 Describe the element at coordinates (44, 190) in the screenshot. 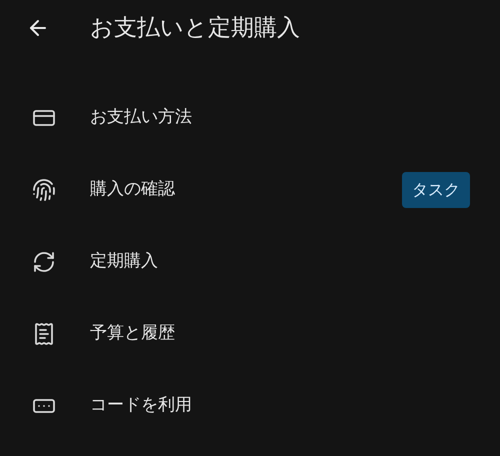

I see `fingerprint-icon` at that location.